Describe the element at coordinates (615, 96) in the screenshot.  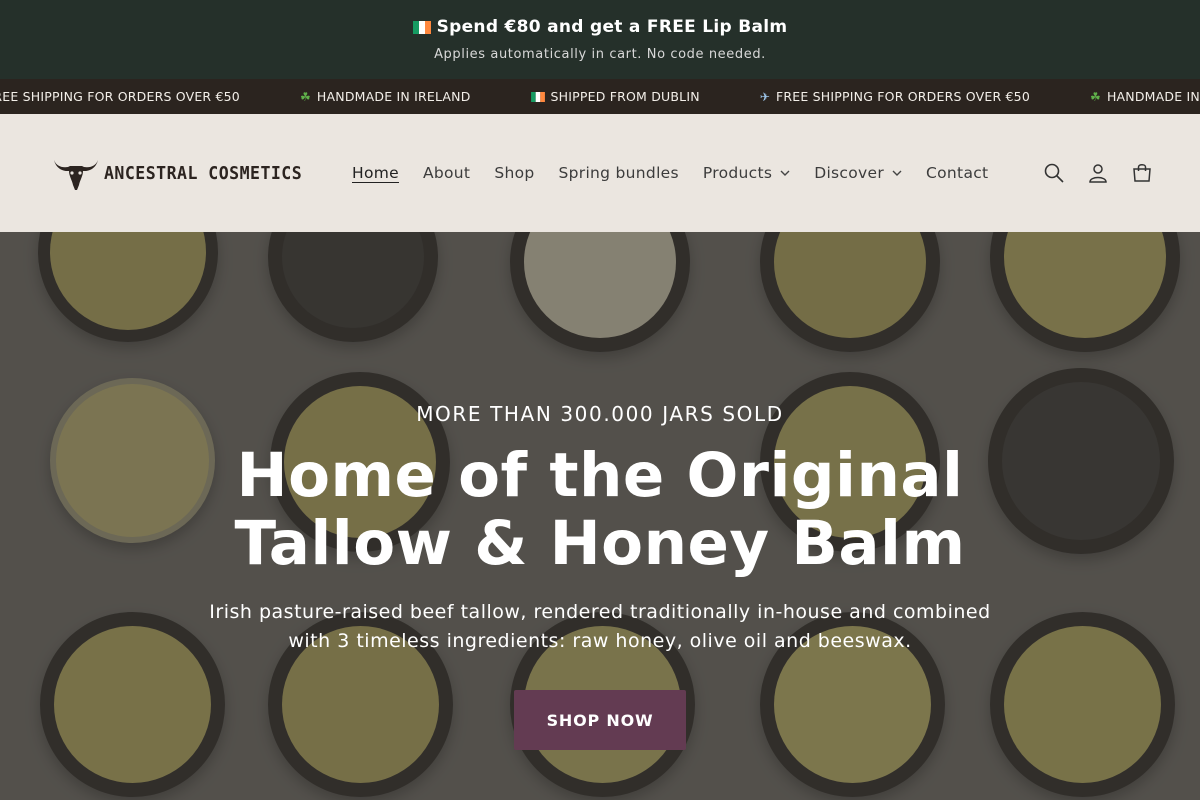
I see `marquee-item: SHIPPED FROM DUBLIN` at that location.